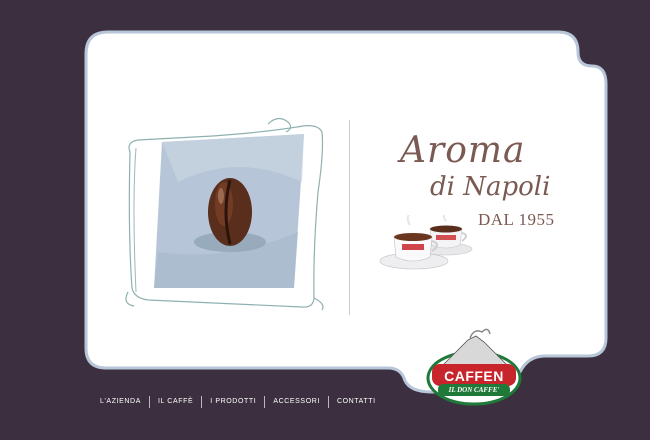 This screenshot has height=440, width=650. I want to click on brand-logo: CAFFEN IL DON CAFFE', so click(474, 368).